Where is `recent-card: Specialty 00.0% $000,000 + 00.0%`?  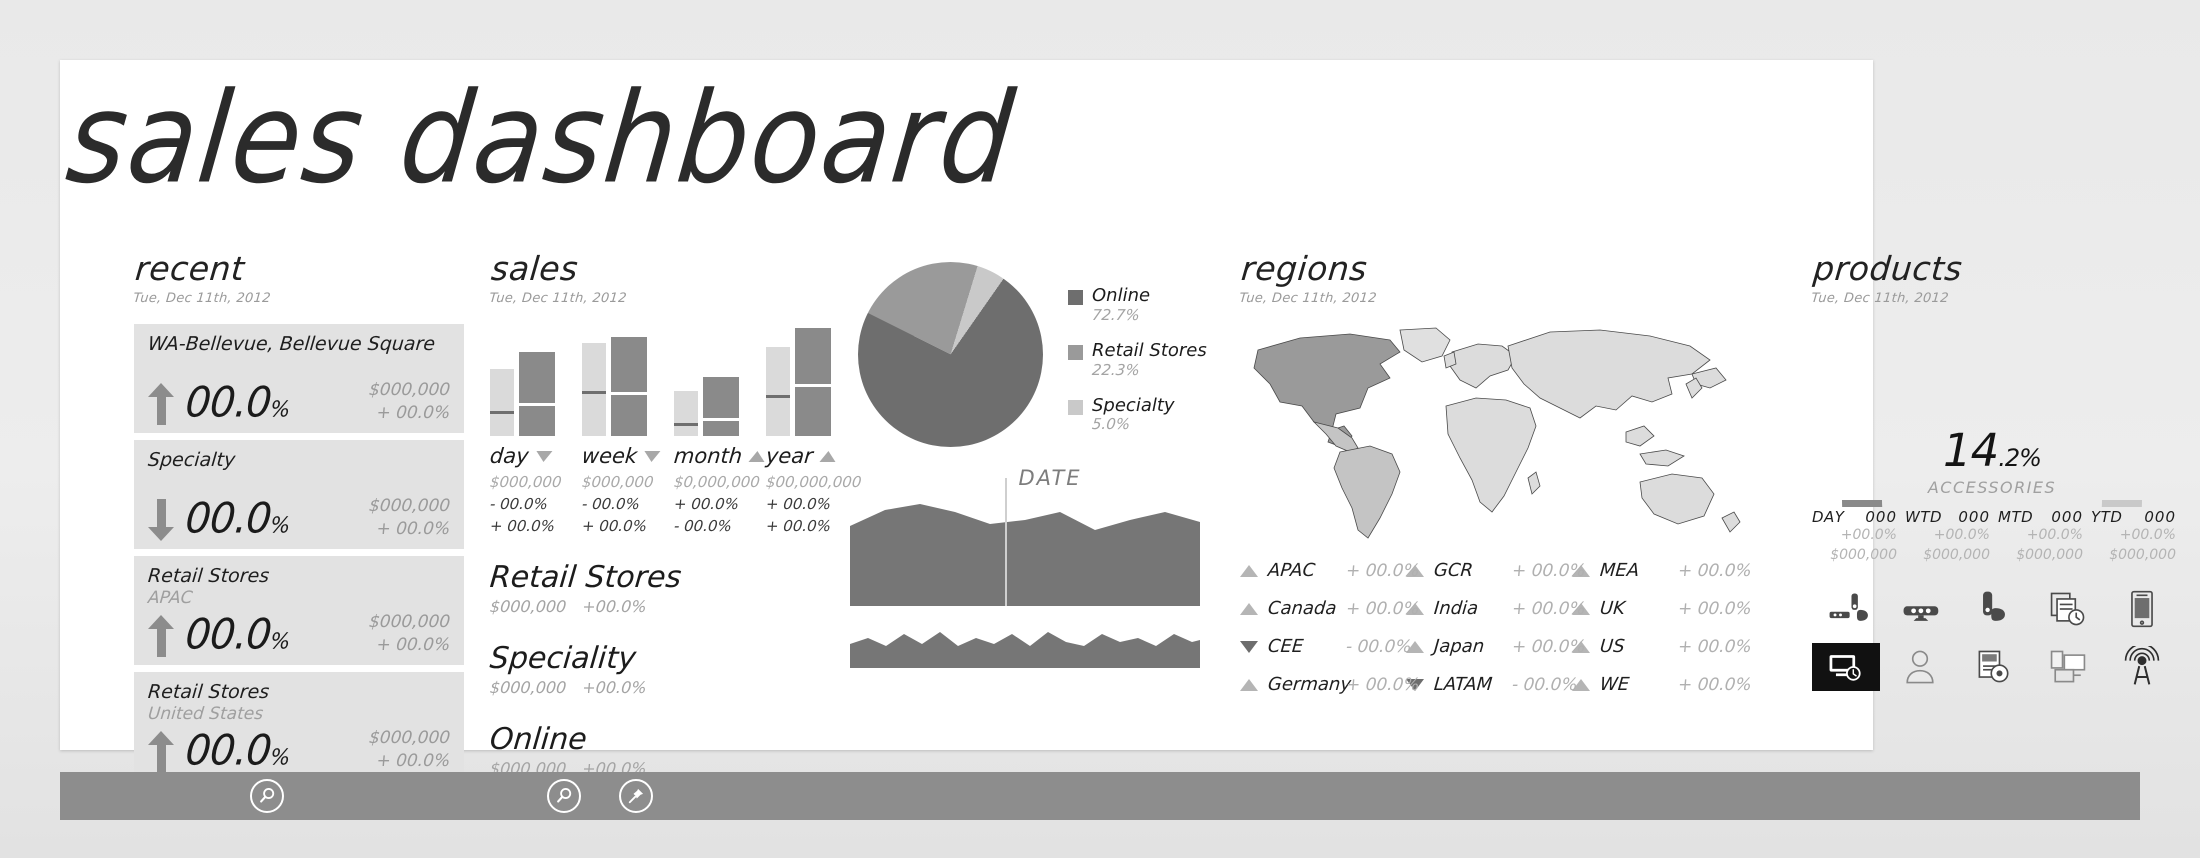
recent-card: Specialty 00.0% $000,000 + 00.0% is located at coordinates (299, 494).